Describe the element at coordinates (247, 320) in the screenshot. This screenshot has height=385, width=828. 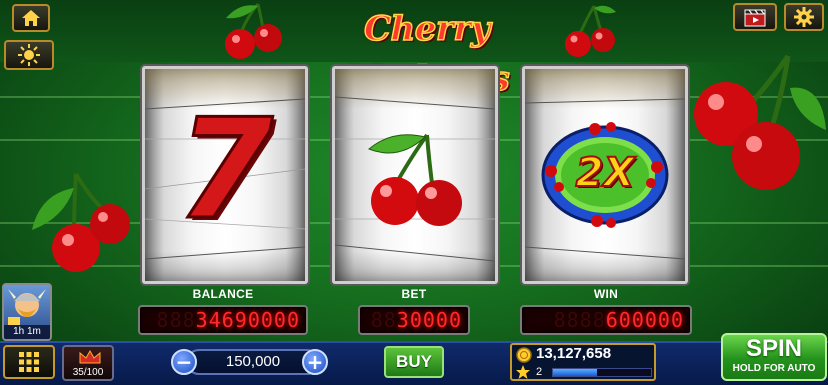
I see `balance-value: 34690000` at that location.